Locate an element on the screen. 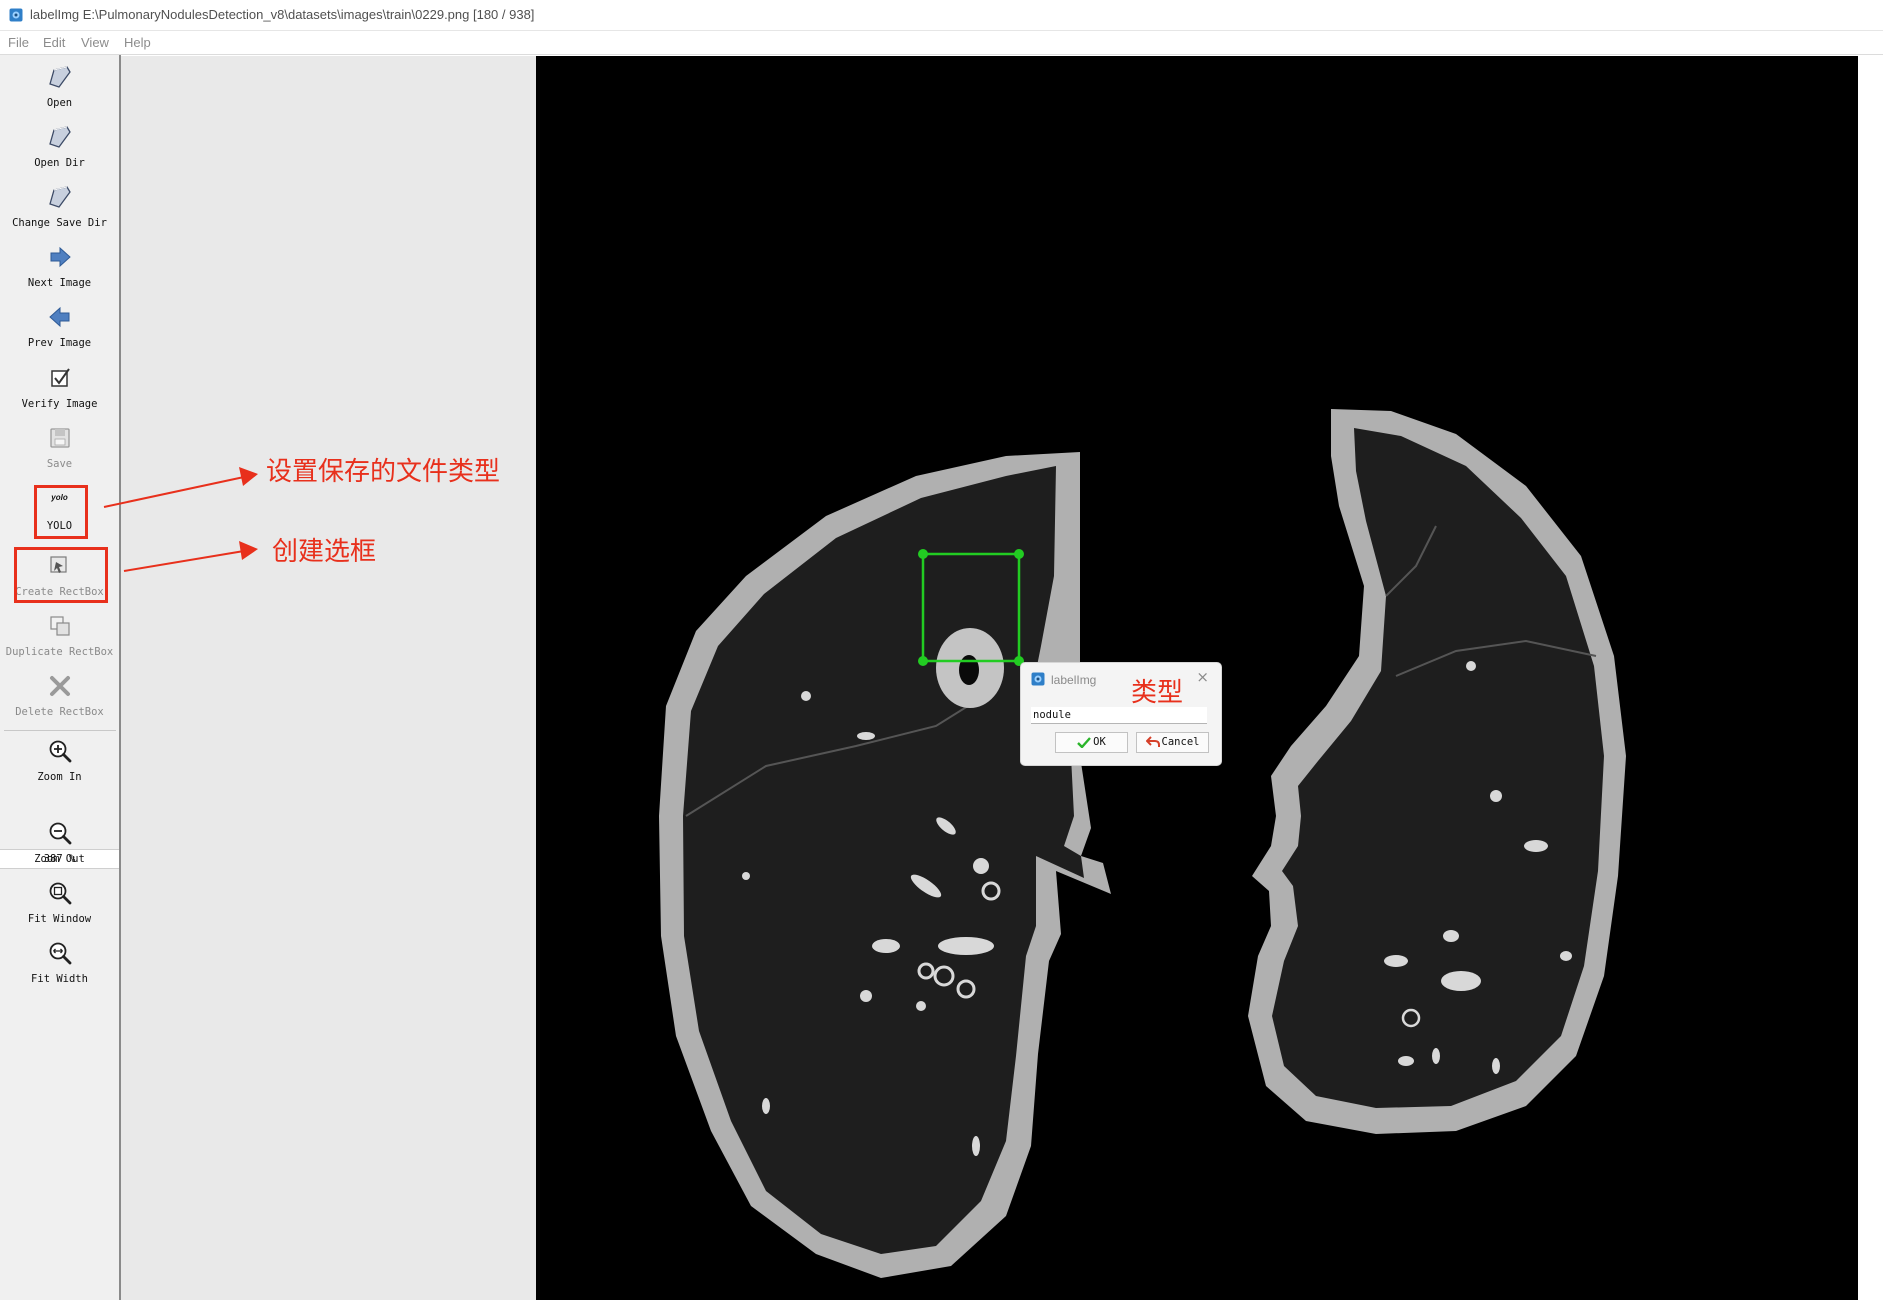 The height and width of the screenshot is (1300, 1883). dialog-close-icon: × is located at coordinates (1202, 677).